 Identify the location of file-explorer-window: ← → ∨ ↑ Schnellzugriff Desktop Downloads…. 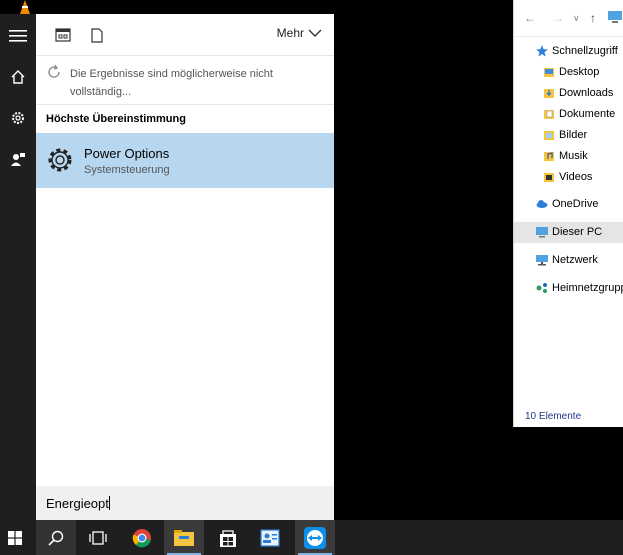
(568, 213).